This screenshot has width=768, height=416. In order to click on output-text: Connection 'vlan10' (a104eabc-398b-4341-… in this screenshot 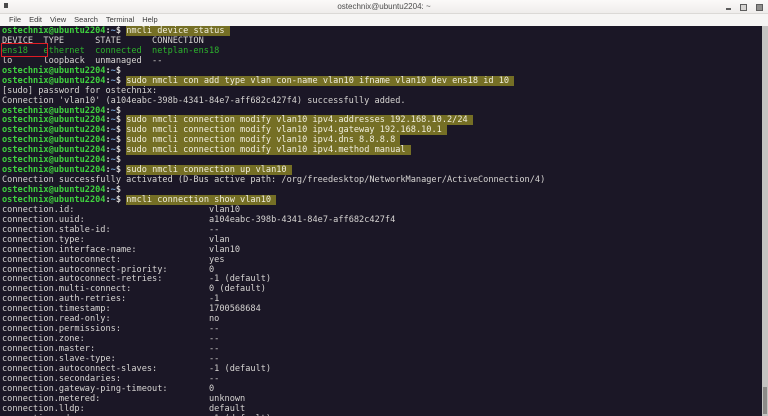, I will do `click(204, 100)`.